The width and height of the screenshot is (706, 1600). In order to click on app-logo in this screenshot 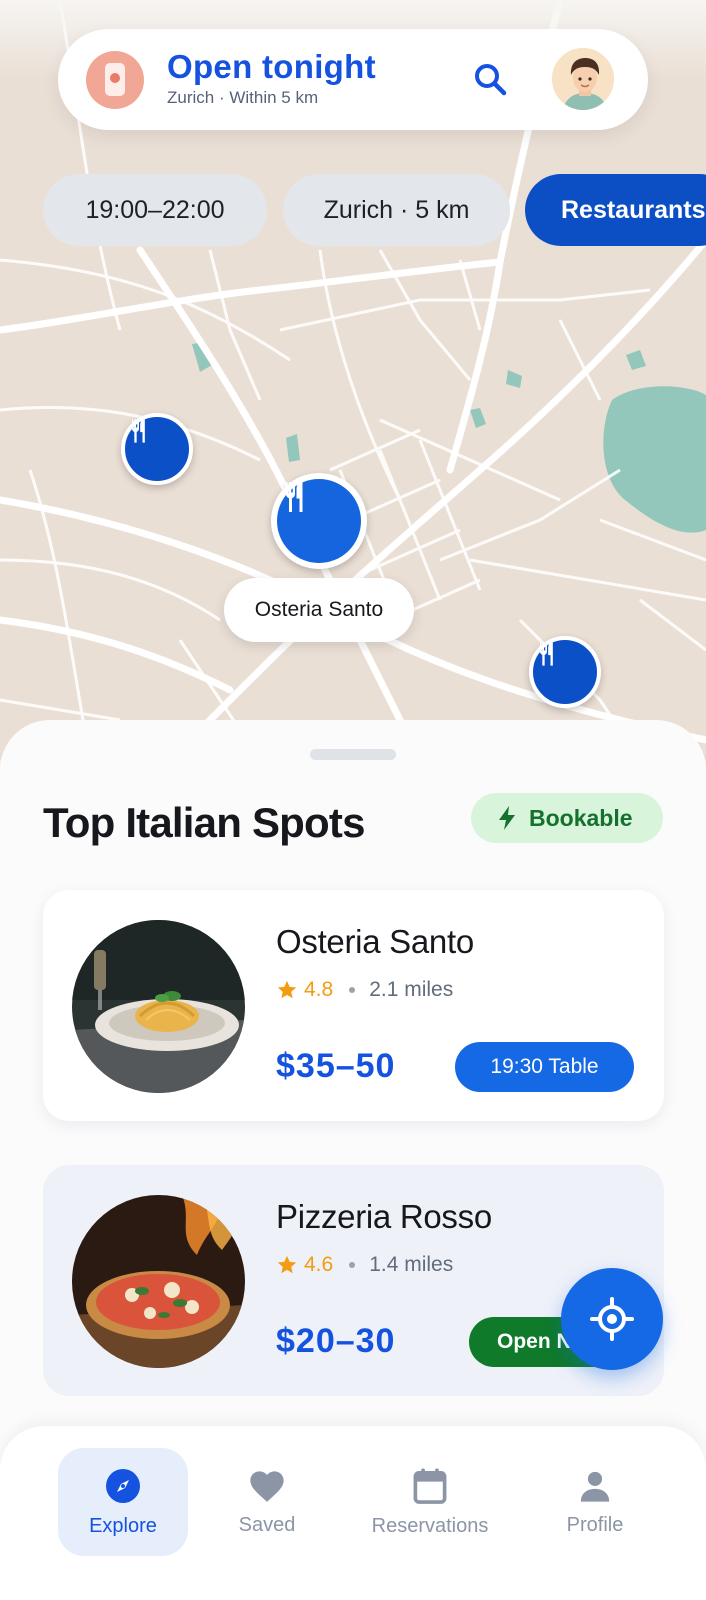, I will do `click(115, 80)`.